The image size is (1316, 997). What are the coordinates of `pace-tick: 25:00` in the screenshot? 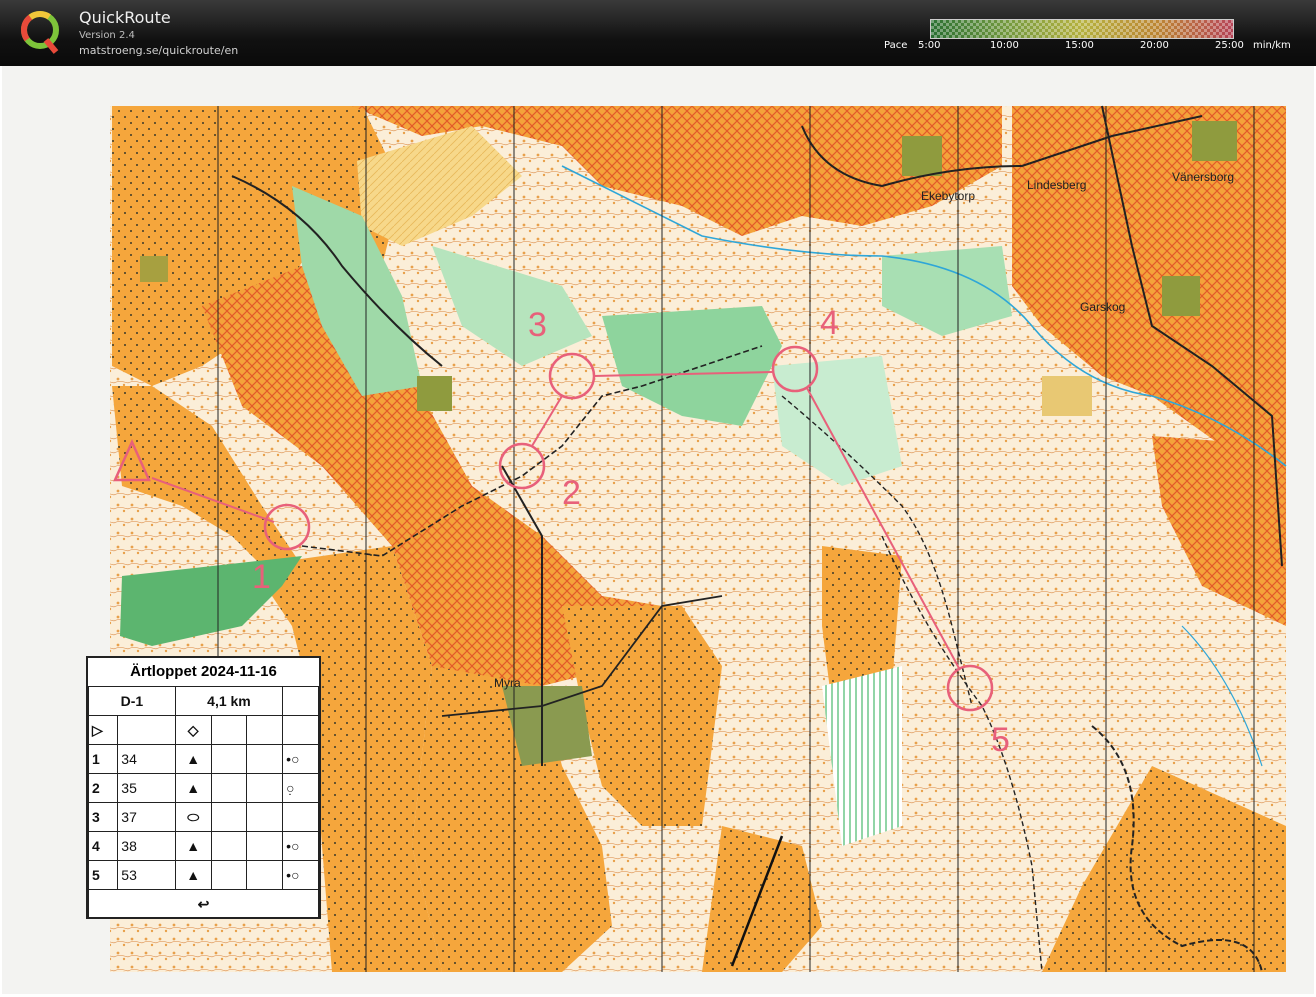 It's located at (1229, 45).